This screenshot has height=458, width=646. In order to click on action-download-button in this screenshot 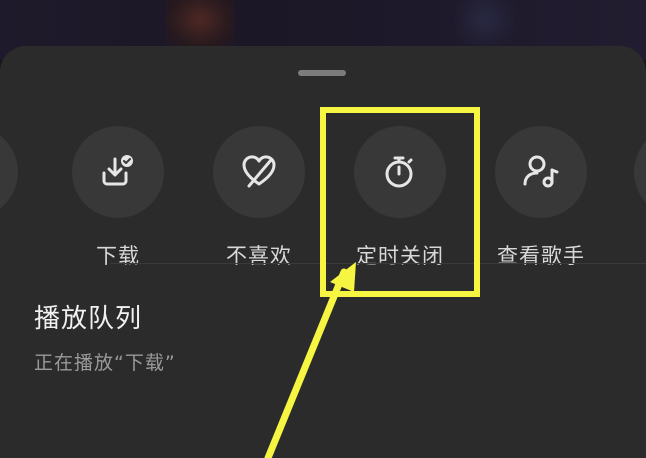, I will do `click(118, 172)`.